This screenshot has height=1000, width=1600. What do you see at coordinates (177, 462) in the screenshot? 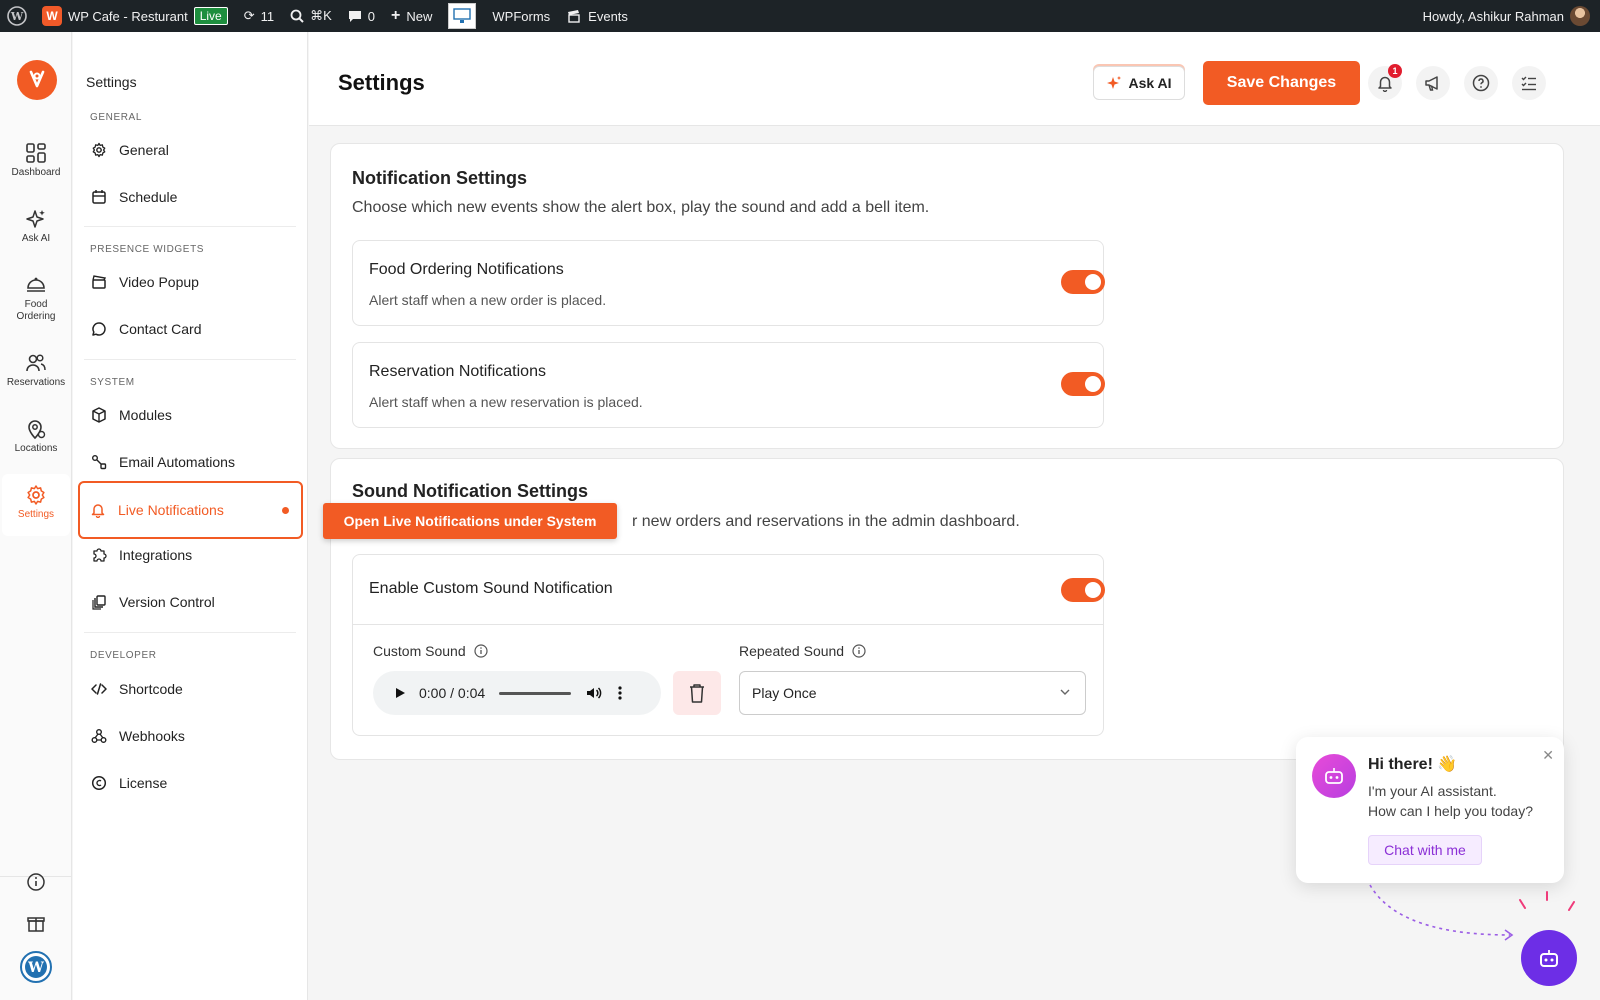
I see `sidebar-item-label: Email Automations` at bounding box center [177, 462].